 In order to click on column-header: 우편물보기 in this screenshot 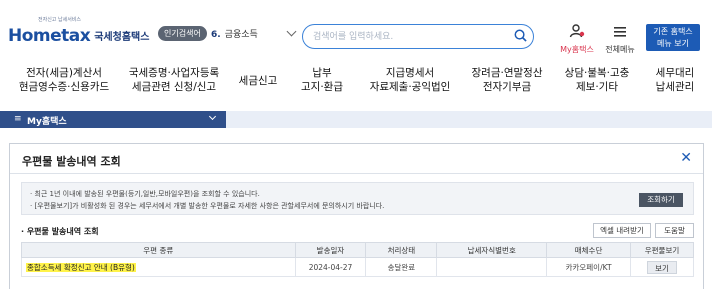, I will do `click(662, 250)`.